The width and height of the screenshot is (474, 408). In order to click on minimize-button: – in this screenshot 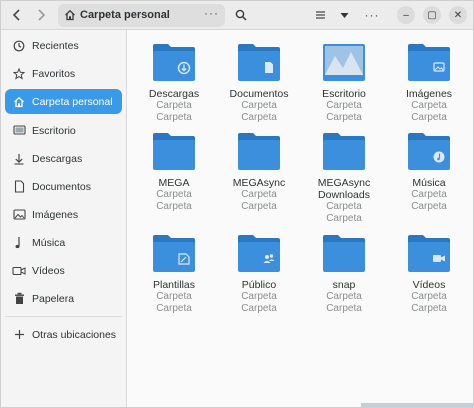, I will do `click(406, 15)`.